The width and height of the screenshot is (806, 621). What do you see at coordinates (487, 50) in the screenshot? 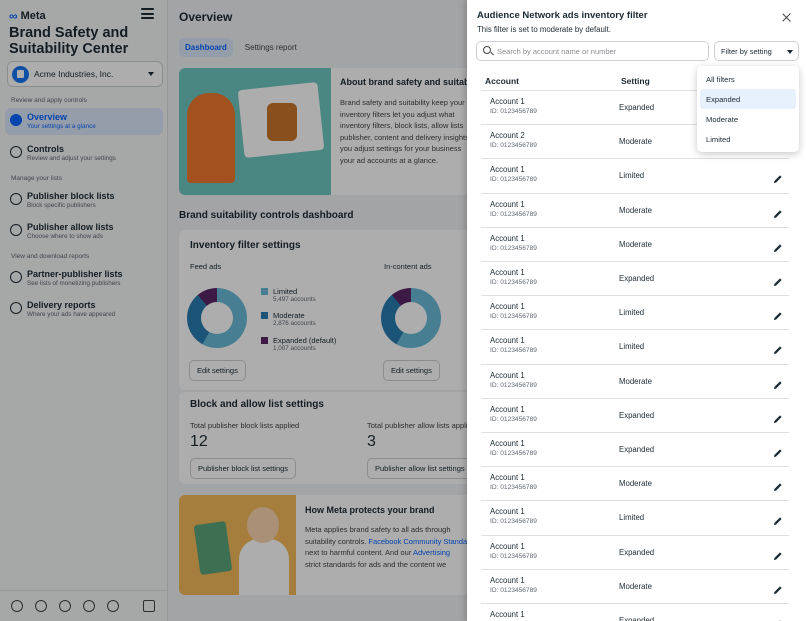
I see `search-icon` at bounding box center [487, 50].